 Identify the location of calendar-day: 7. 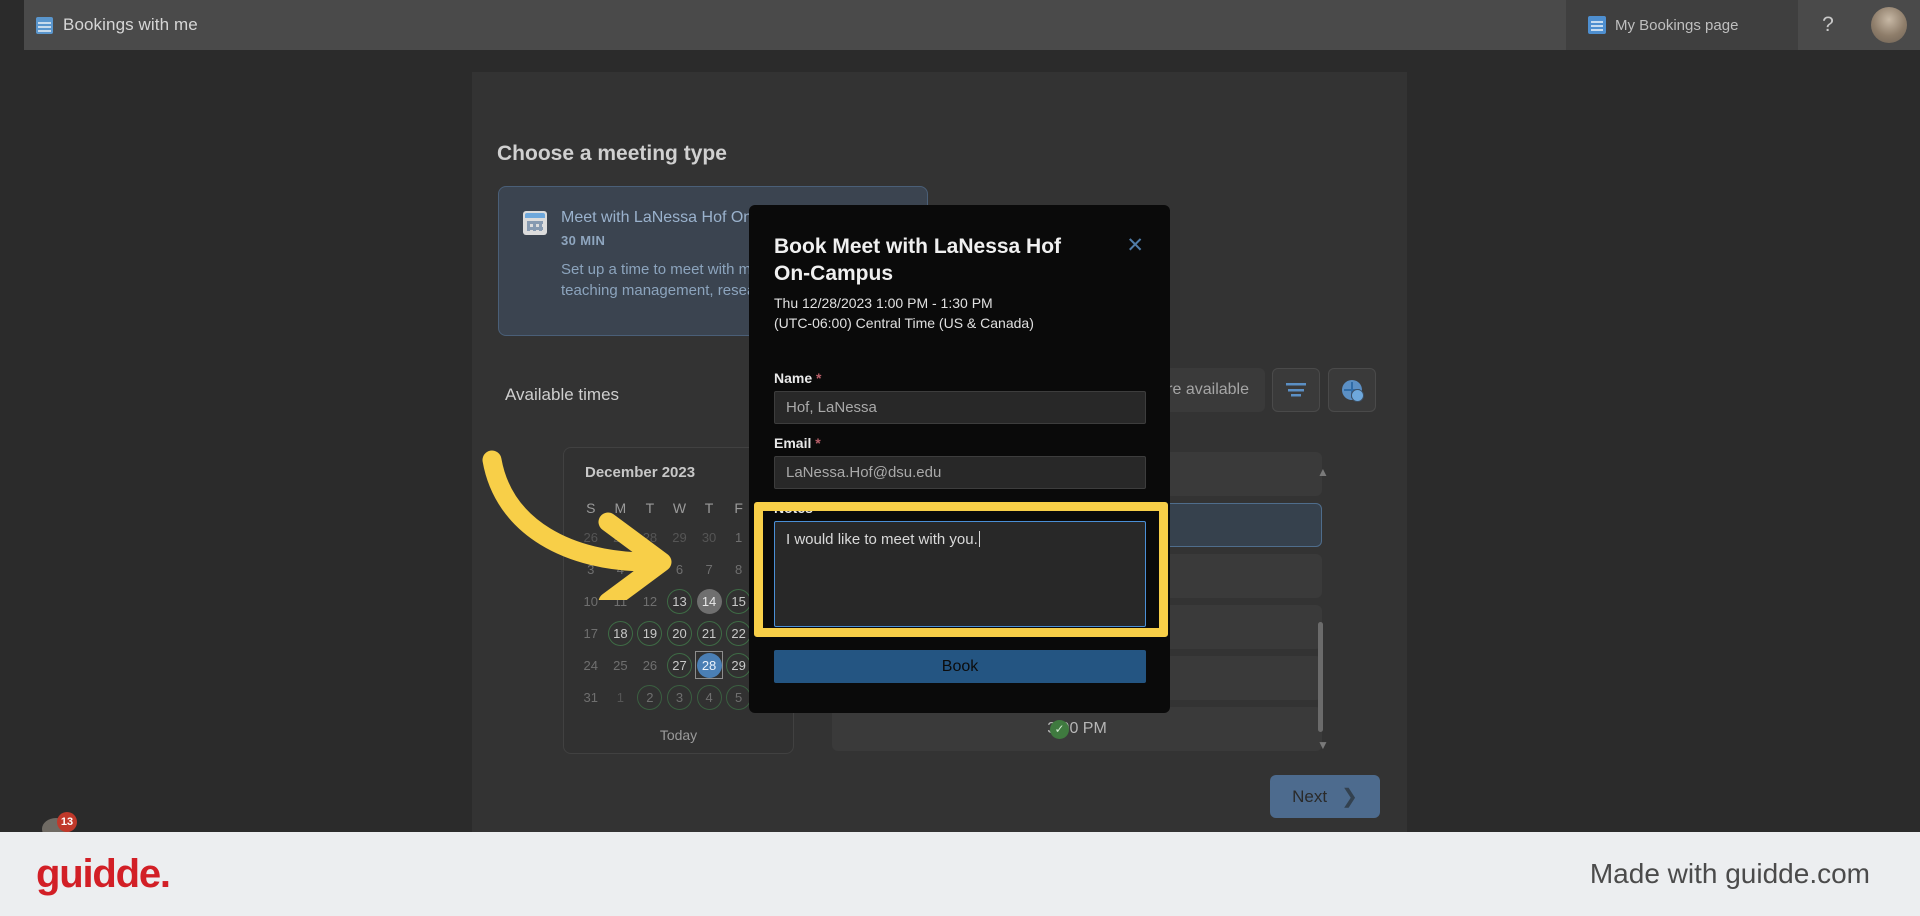
(709, 569).